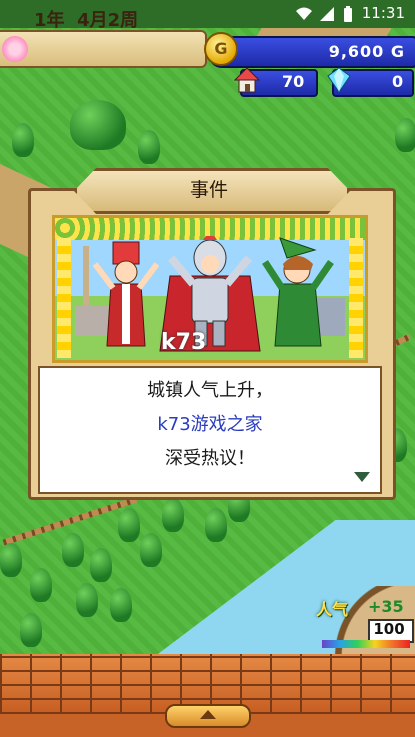 This screenshot has width=415, height=737. What do you see at coordinates (327, 14) in the screenshot?
I see `signal-icon` at bounding box center [327, 14].